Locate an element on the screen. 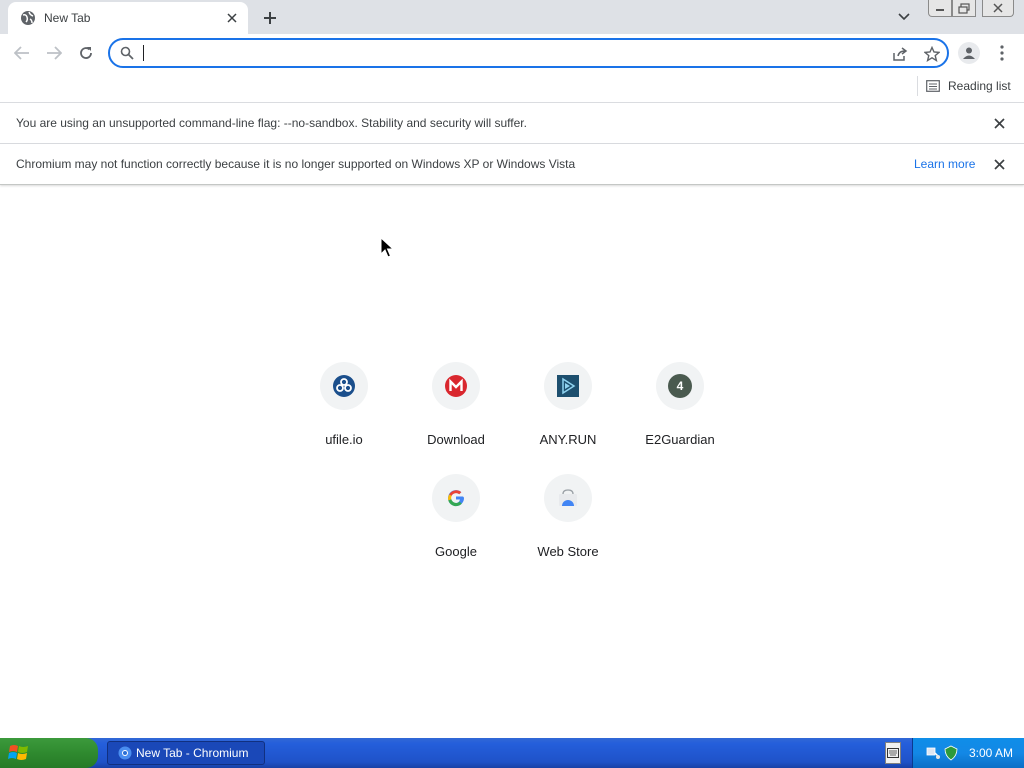  google-icon is located at coordinates (456, 498).